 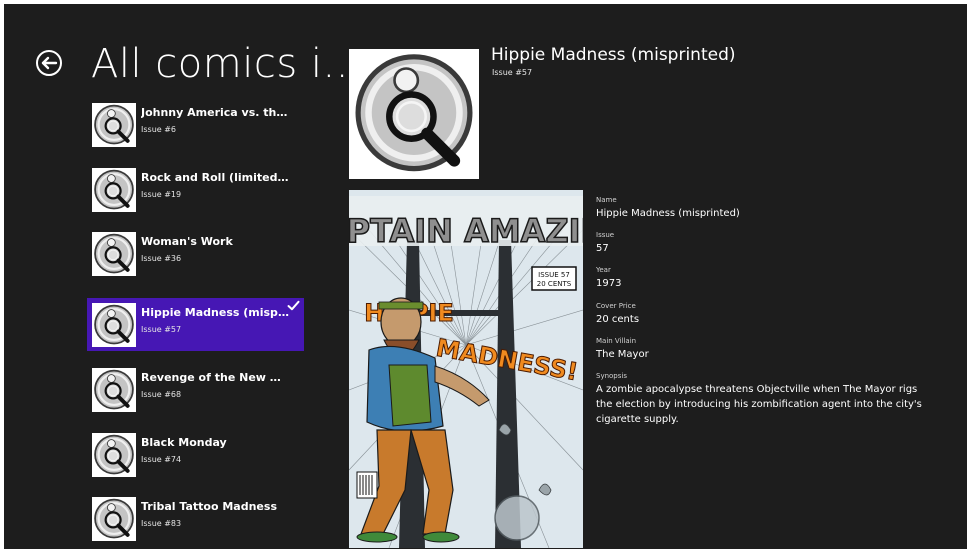 What do you see at coordinates (184, 442) in the screenshot?
I see `comic-title: Black Monday` at bounding box center [184, 442].